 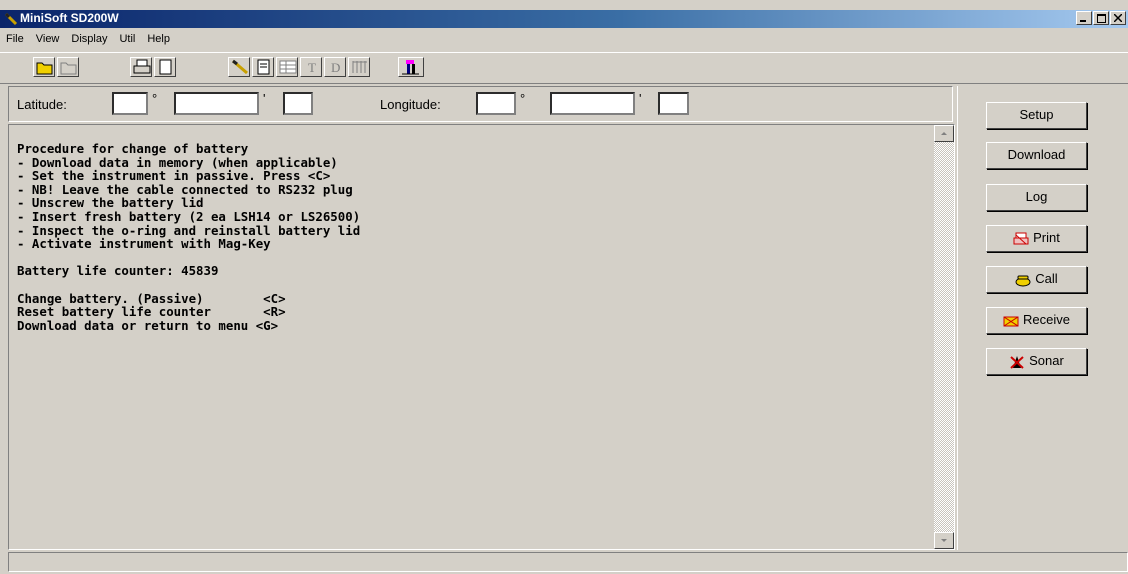 What do you see at coordinates (11, 19) in the screenshot?
I see `app-icon` at bounding box center [11, 19].